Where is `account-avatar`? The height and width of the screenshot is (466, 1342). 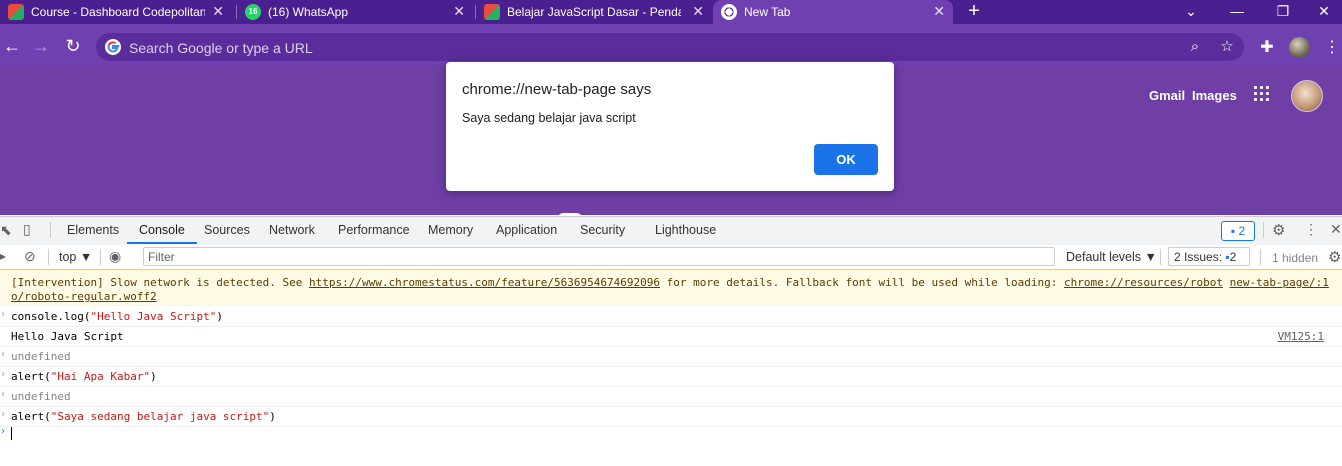 account-avatar is located at coordinates (1307, 96).